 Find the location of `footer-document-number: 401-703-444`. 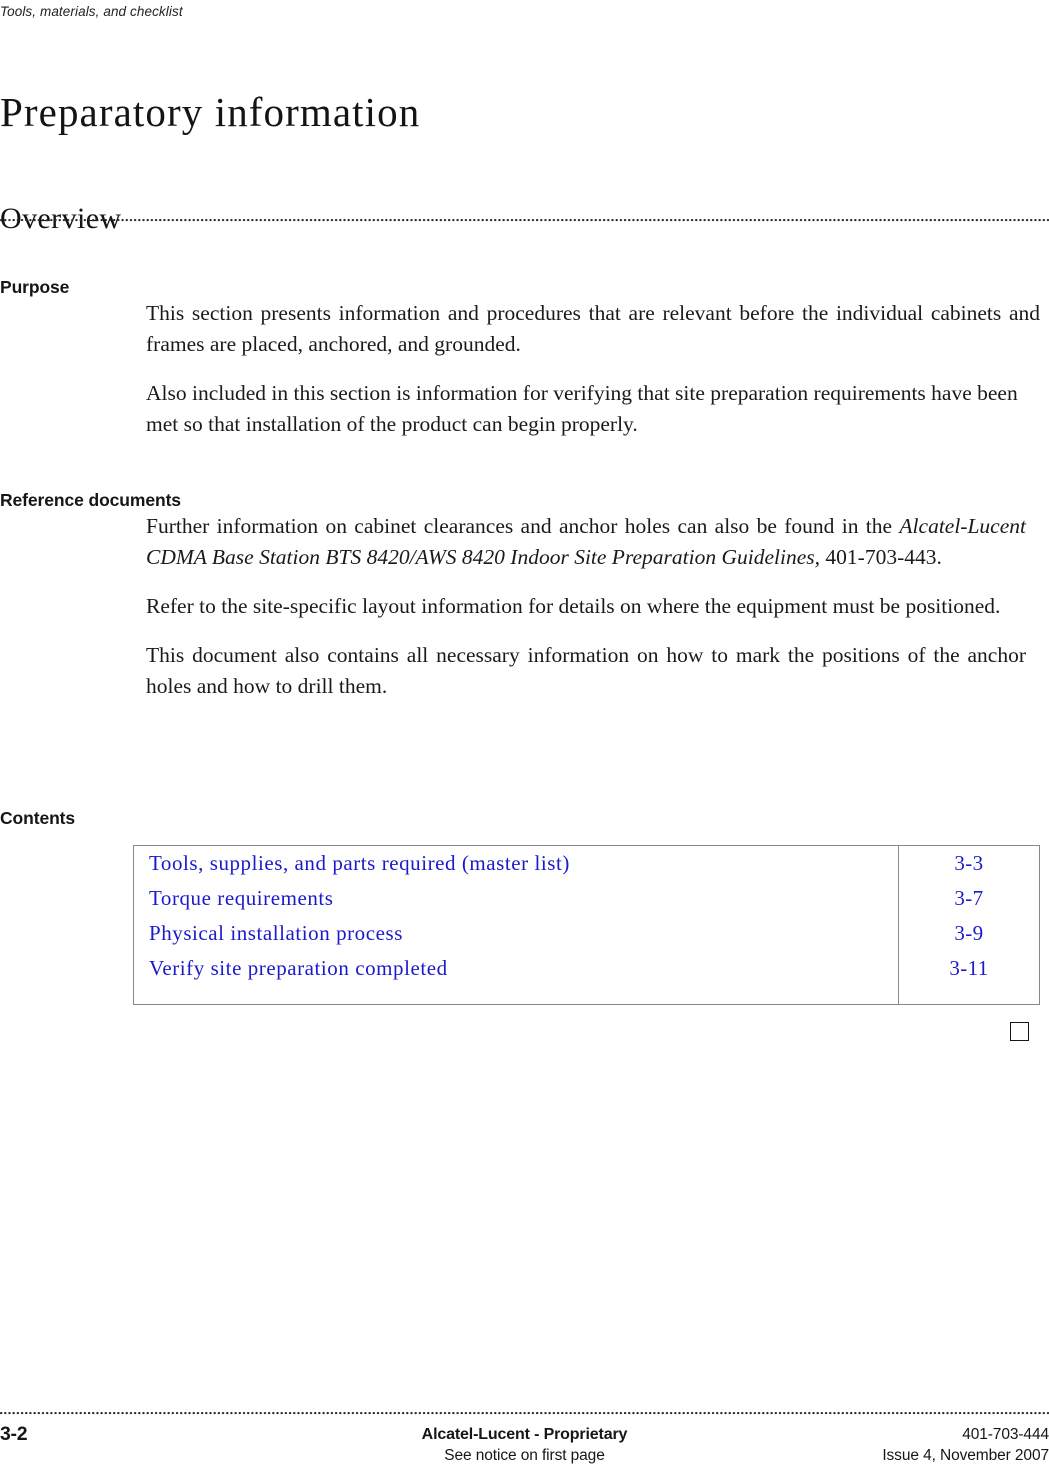

footer-document-number: 401-703-444 is located at coordinates (1005, 1434).